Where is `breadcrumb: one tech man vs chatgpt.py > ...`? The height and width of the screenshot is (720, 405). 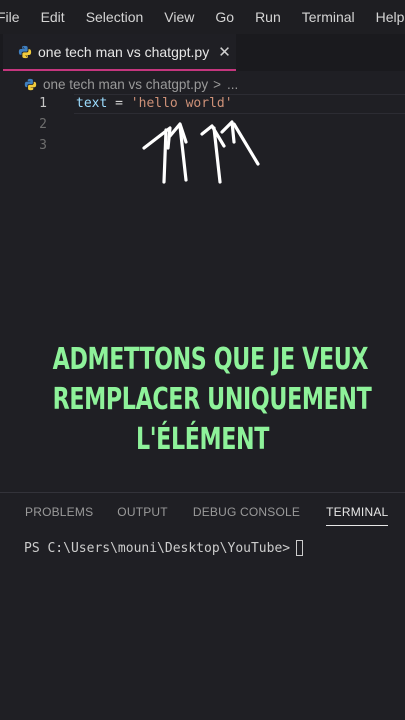 breadcrumb: one tech man vs chatgpt.py > ... is located at coordinates (131, 84).